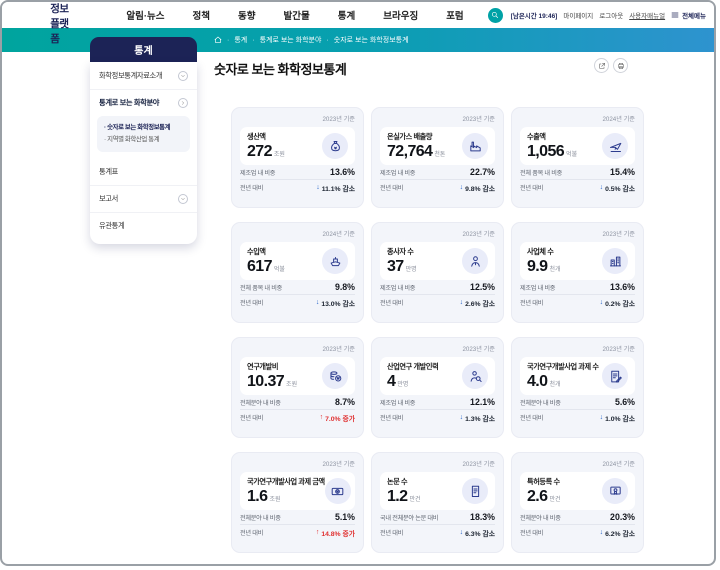 The height and width of the screenshot is (570, 720). What do you see at coordinates (540, 518) in the screenshot?
I see `card-ratio-label: 전체분야 내 비중` at bounding box center [540, 518].